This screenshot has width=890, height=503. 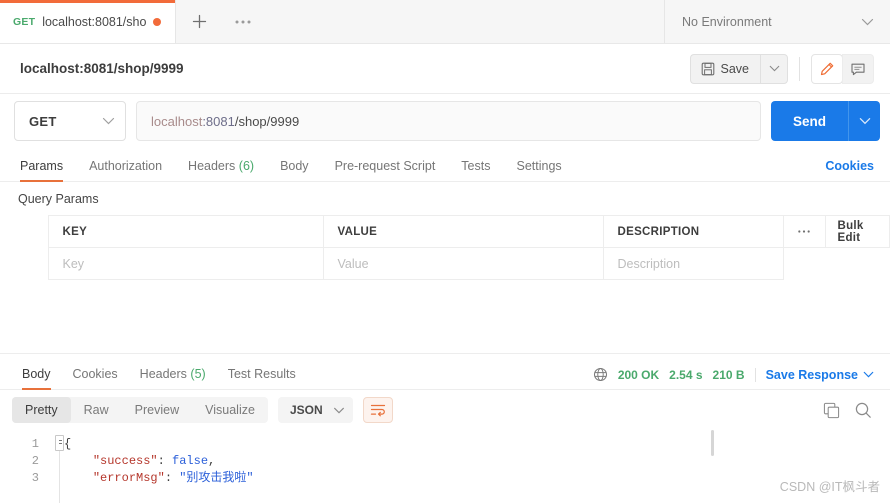 I want to click on row-spacer-cell, so click(x=857, y=264).